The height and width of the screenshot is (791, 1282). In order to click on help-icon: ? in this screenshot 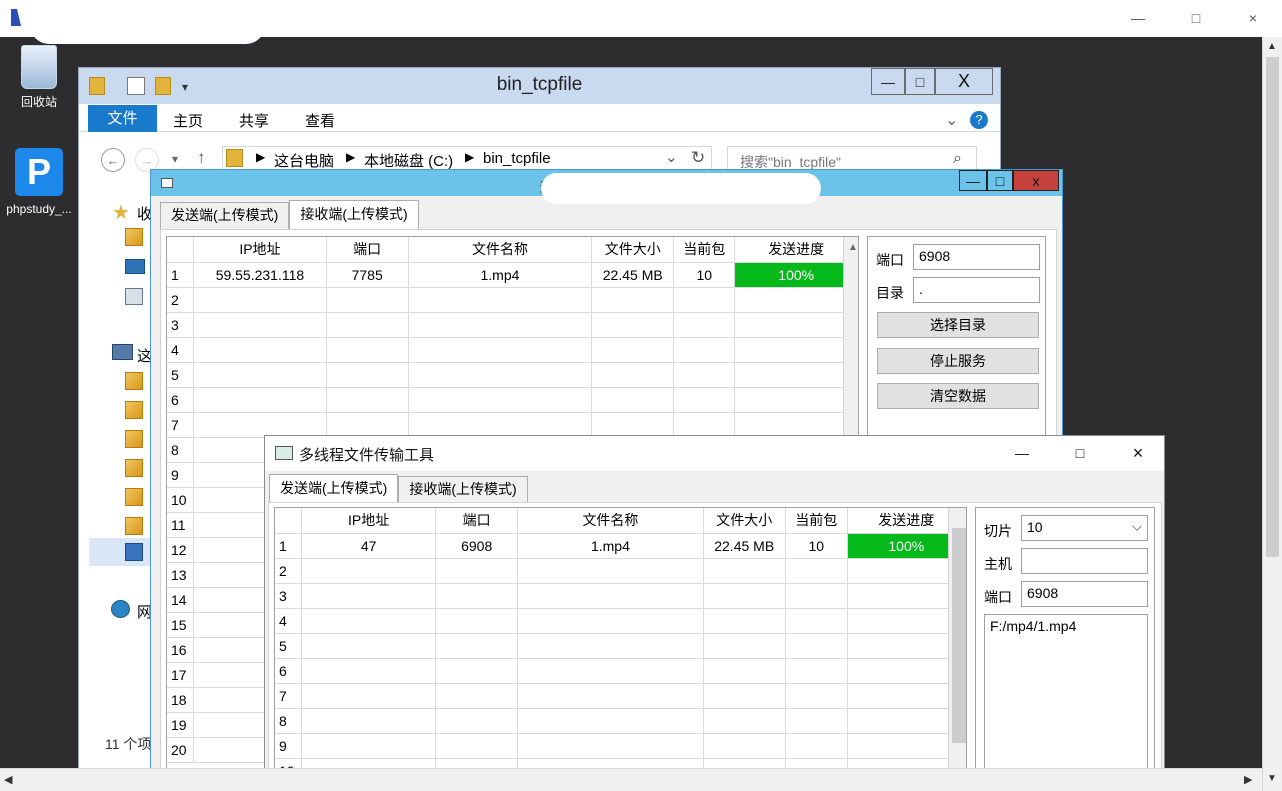, I will do `click(979, 120)`.